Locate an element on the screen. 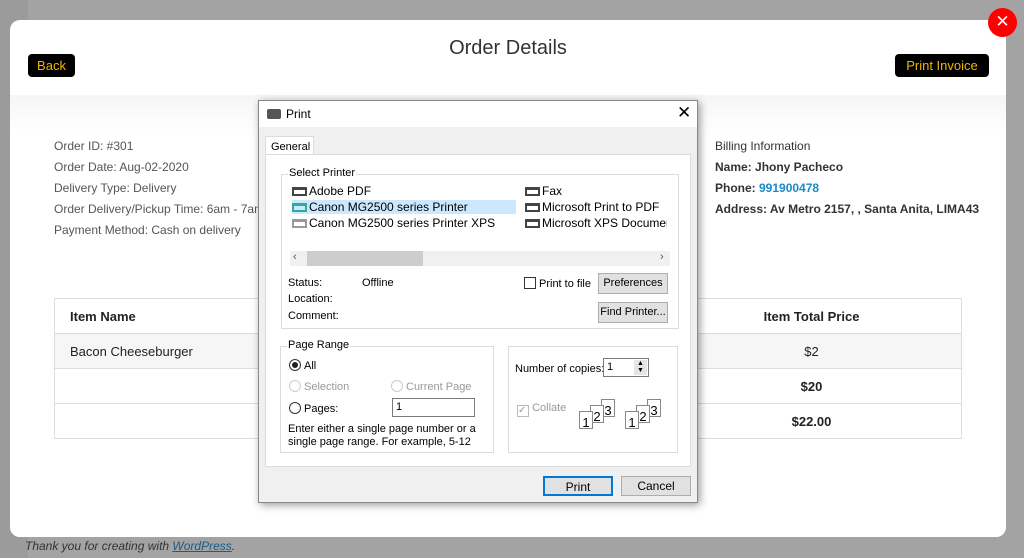 This screenshot has width=1024, height=558. total: $22.00 is located at coordinates (811, 421).